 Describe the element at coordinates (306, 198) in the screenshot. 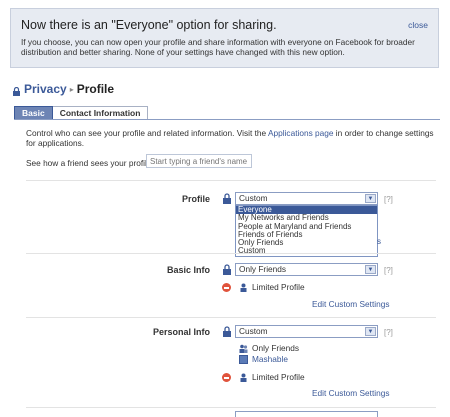

I see `profile-privacy-select: Custom ▼` at that location.